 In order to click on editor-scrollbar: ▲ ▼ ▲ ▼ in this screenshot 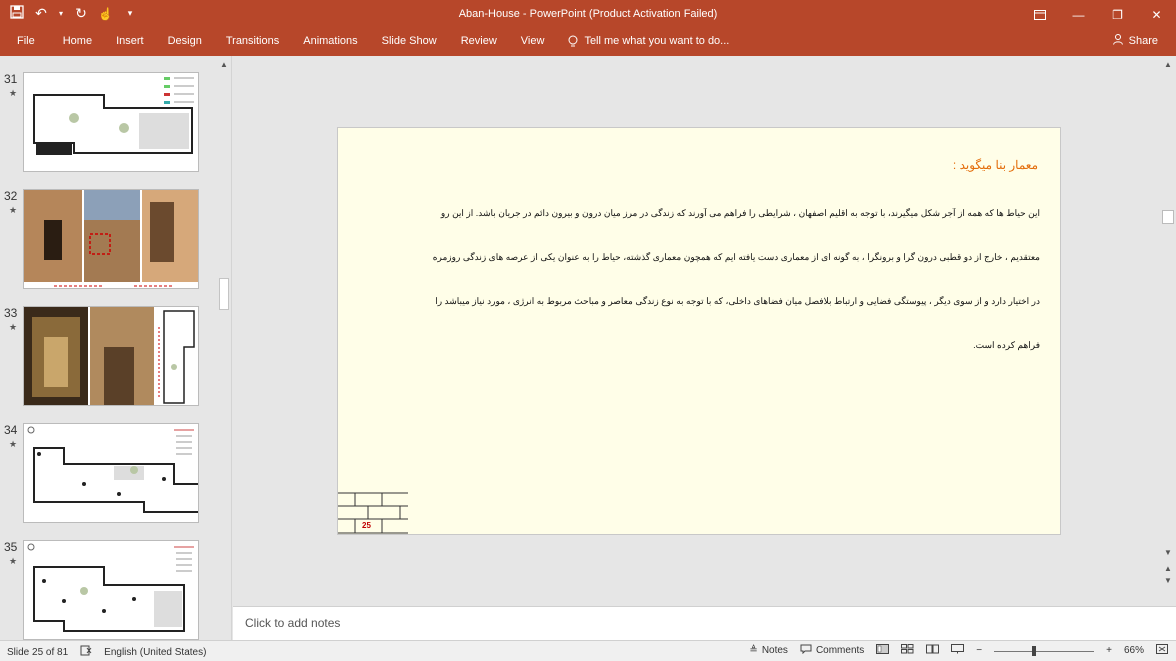, I will do `click(1168, 331)`.